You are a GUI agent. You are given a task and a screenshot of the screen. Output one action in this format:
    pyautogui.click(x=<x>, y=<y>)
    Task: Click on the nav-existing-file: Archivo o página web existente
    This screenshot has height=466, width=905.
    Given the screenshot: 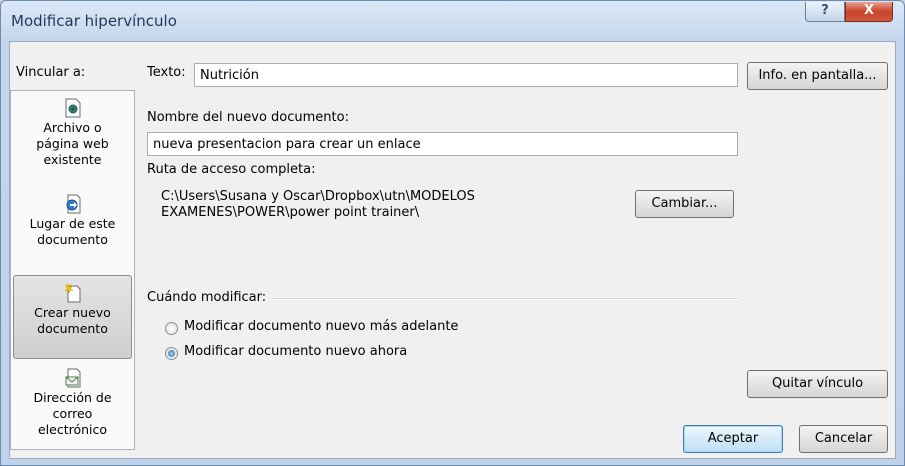 What is the action you would take?
    pyautogui.click(x=72, y=134)
    